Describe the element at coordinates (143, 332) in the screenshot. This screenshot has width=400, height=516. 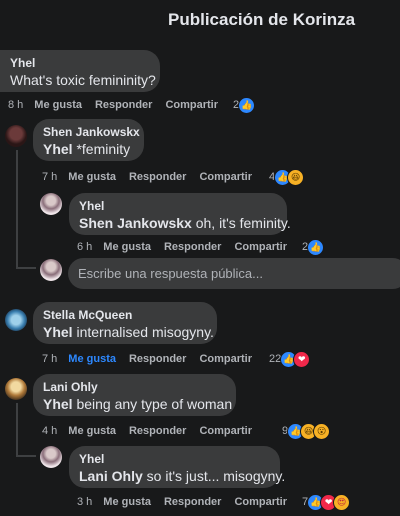
I see `comment-text: internalised misogyny.` at that location.